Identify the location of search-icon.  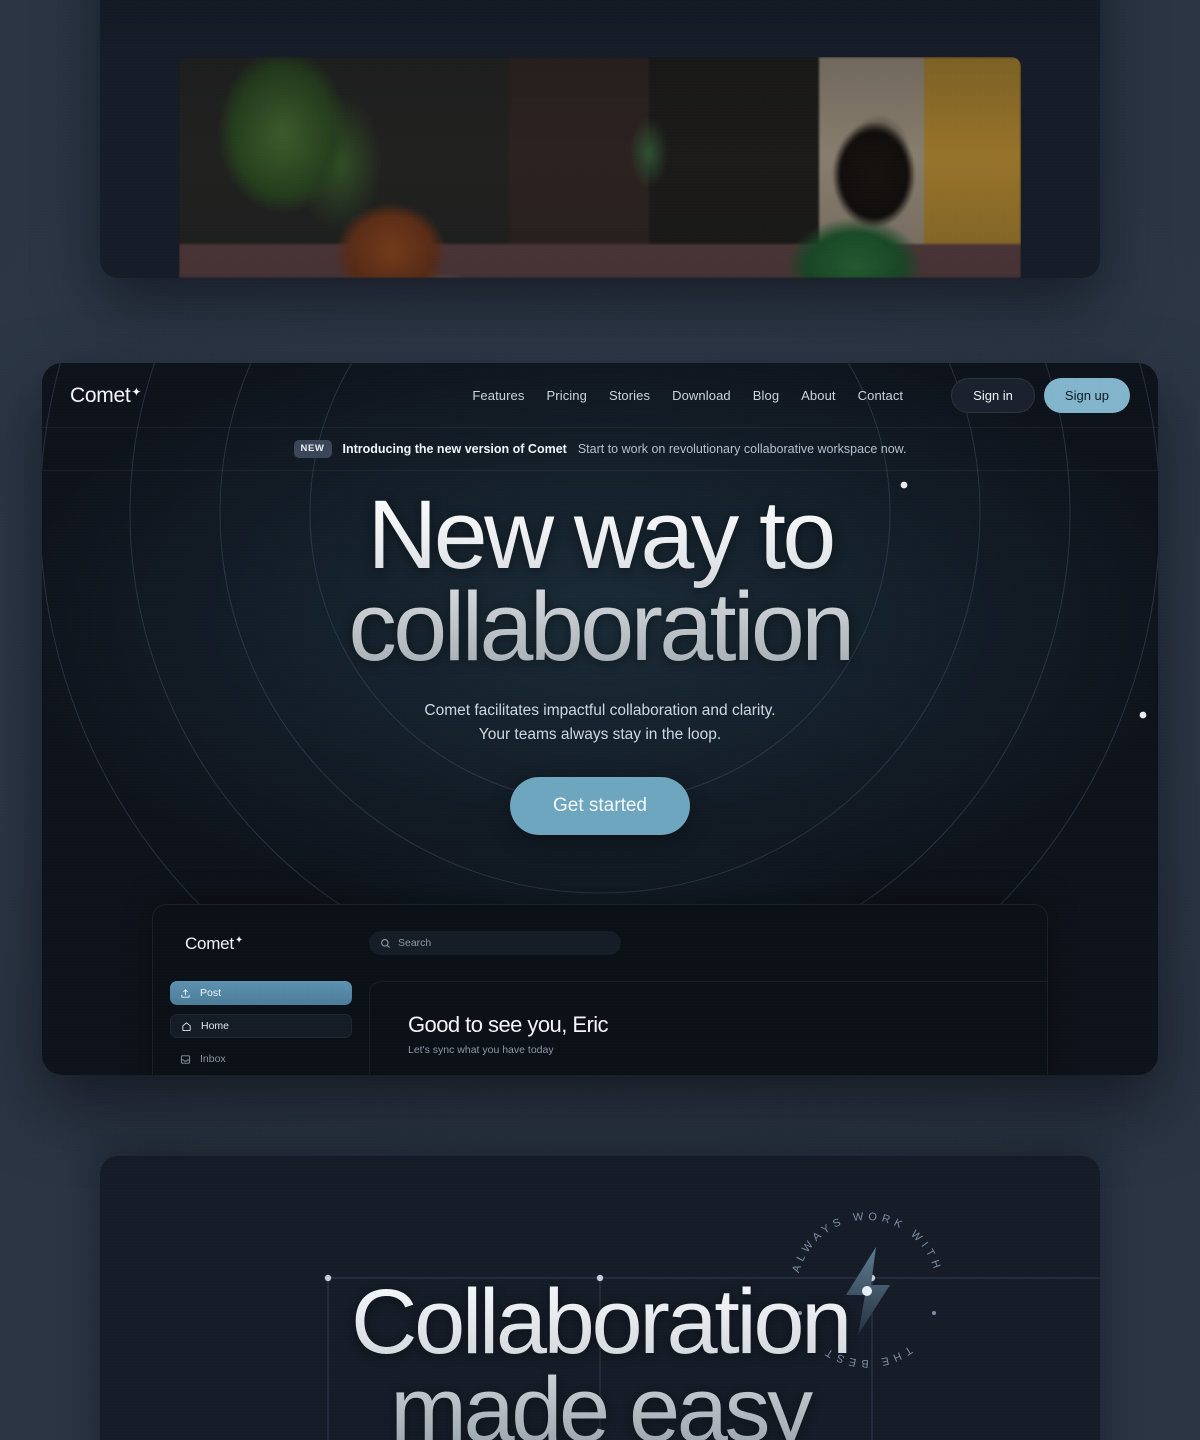
(386, 943).